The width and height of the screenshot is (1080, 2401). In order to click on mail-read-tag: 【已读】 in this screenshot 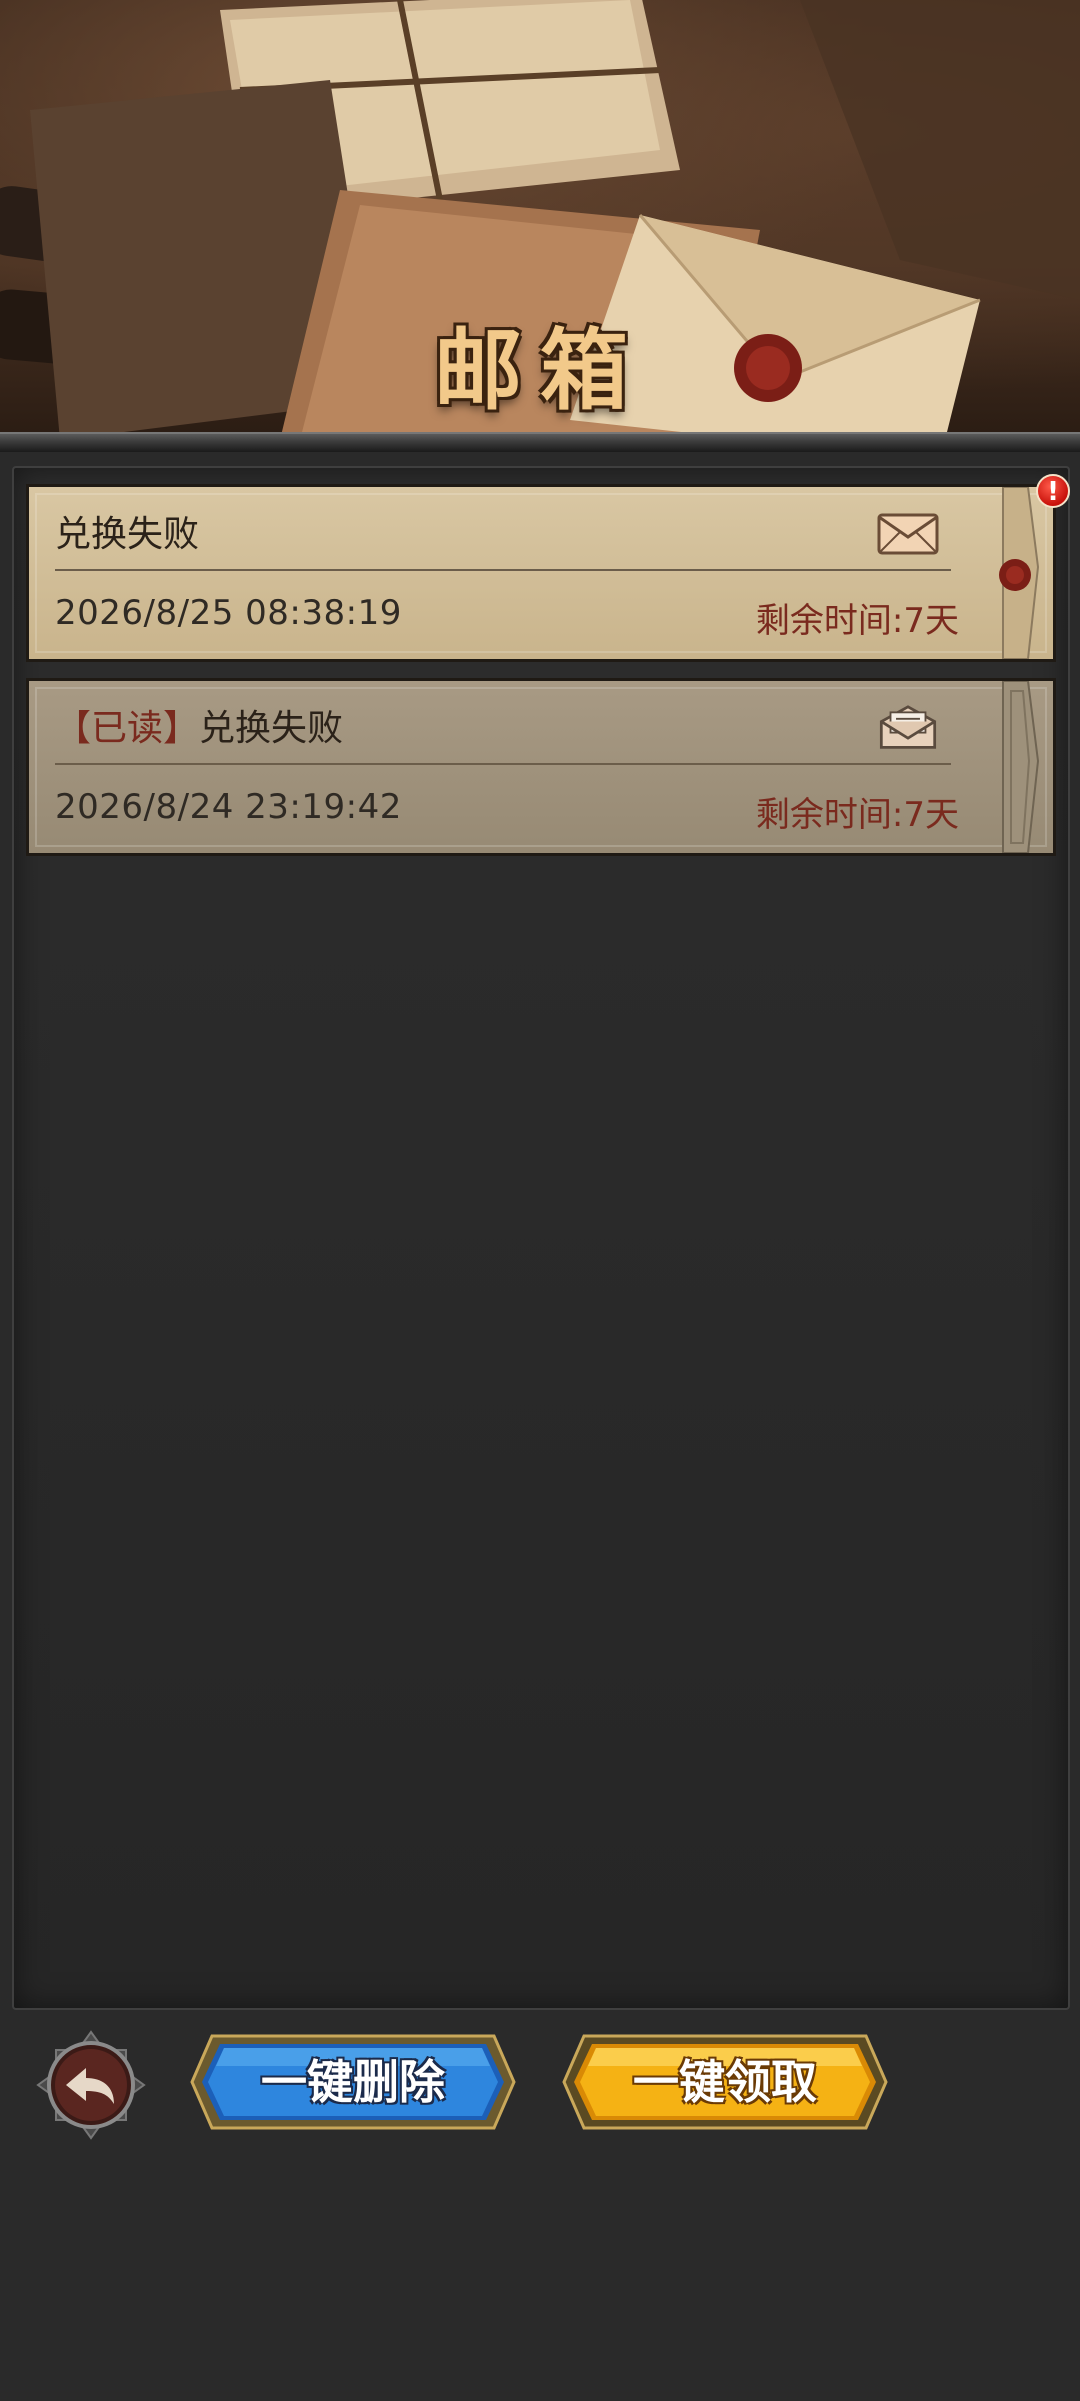, I will do `click(127, 728)`.